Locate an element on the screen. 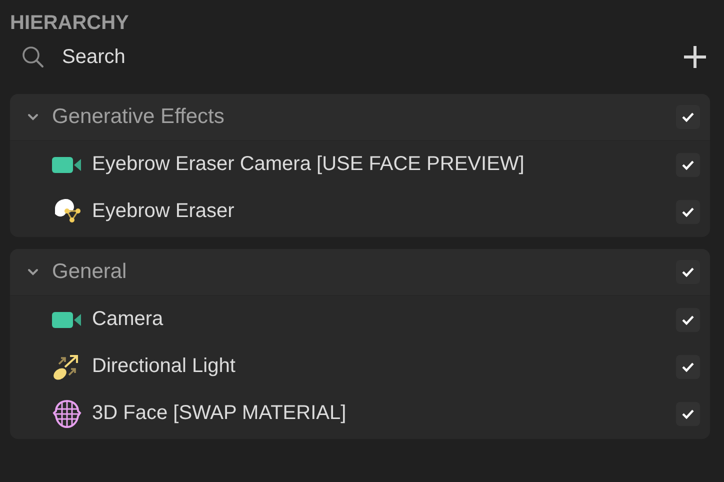 This screenshot has width=724, height=482. face-mask-icon is located at coordinates (67, 211).